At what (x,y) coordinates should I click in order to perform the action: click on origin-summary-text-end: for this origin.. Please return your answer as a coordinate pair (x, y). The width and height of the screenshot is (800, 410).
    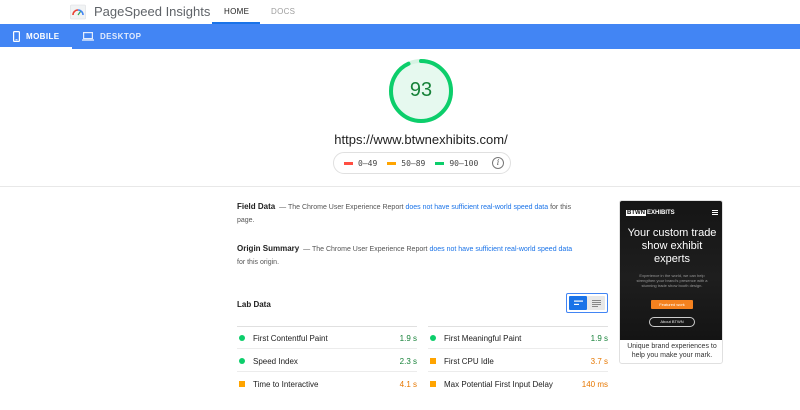
    Looking at the image, I should click on (258, 262).